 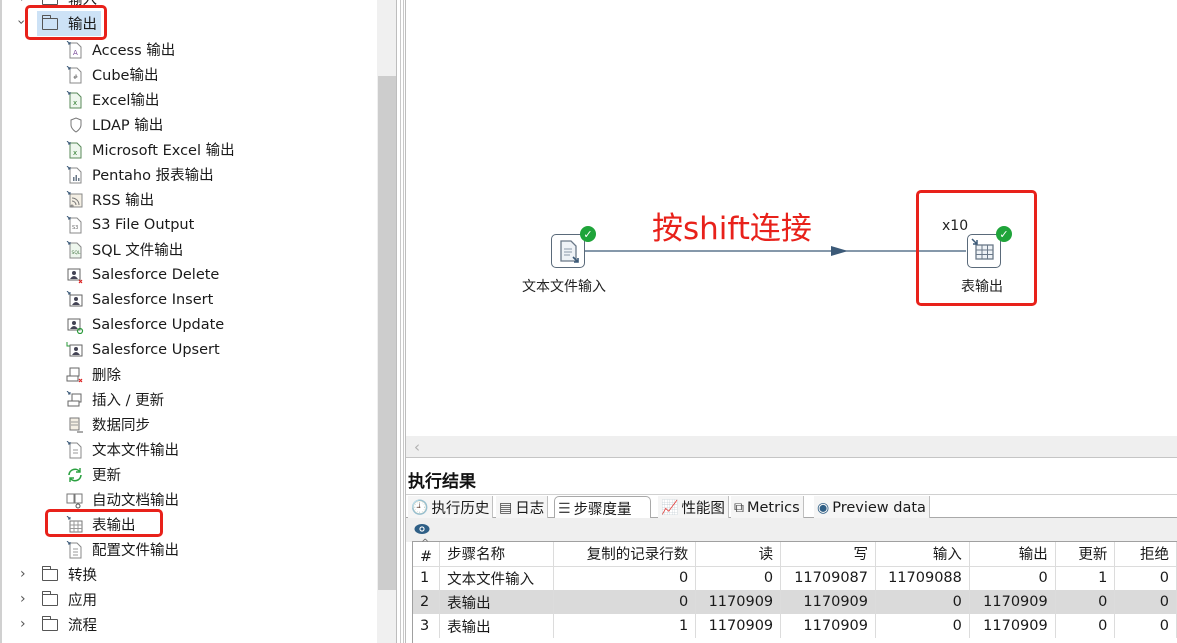 I want to click on column-header-read: 读, so click(x=738, y=554).